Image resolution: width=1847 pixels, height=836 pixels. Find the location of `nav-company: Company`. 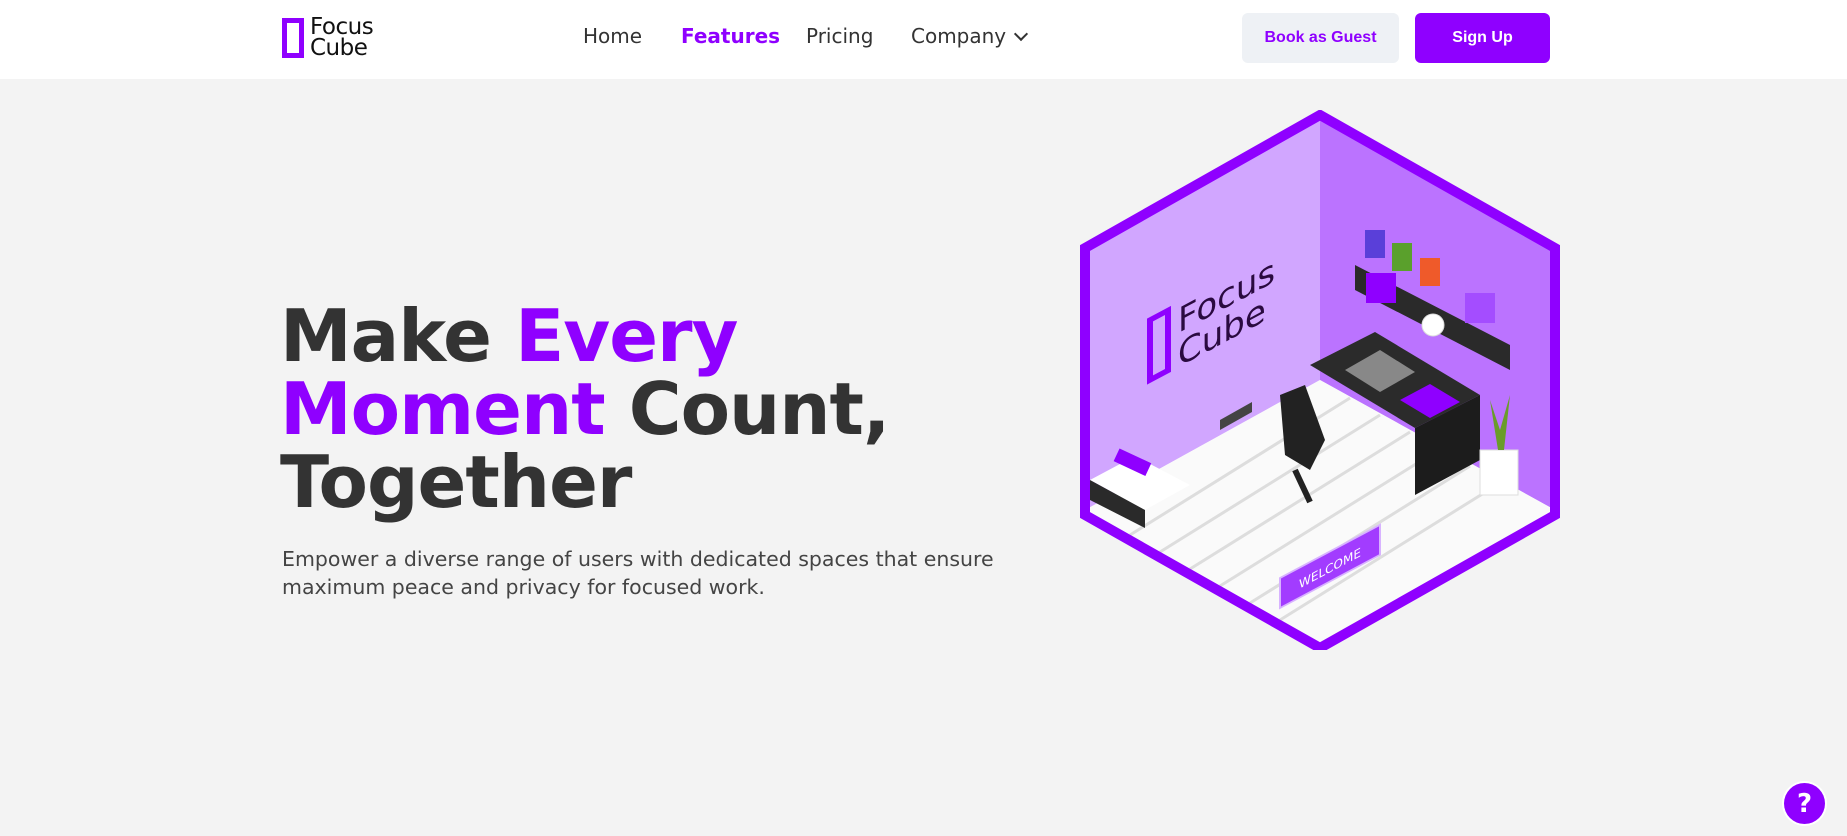

nav-company: Company is located at coordinates (970, 36).